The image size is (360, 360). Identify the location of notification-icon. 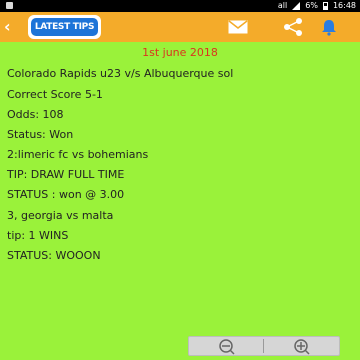
(9, 5).